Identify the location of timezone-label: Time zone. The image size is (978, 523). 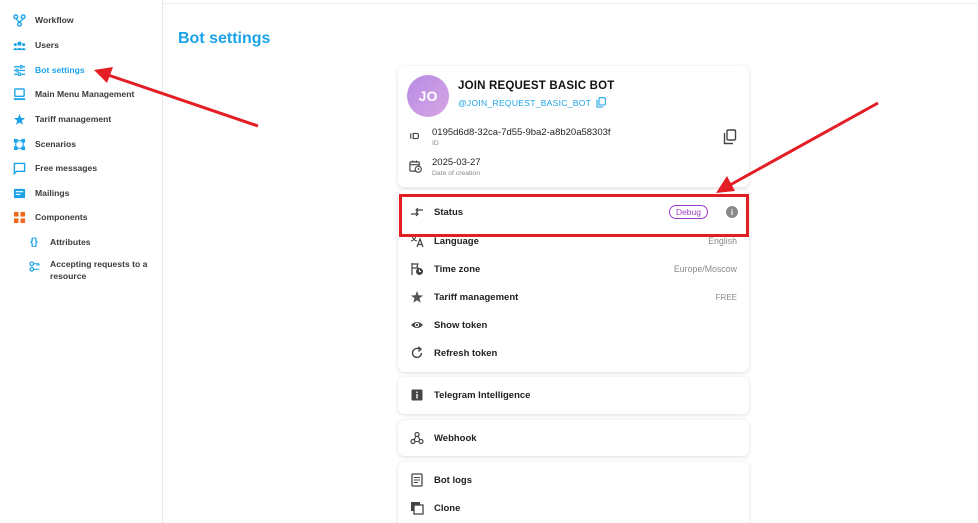
(457, 269).